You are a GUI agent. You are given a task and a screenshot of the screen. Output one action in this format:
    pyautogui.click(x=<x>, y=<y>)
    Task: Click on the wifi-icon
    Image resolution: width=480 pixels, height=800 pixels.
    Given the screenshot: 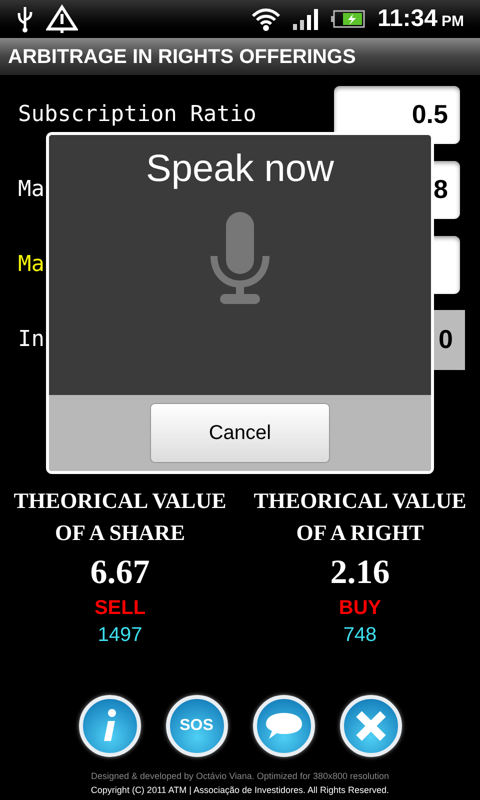 What is the action you would take?
    pyautogui.click(x=266, y=19)
    